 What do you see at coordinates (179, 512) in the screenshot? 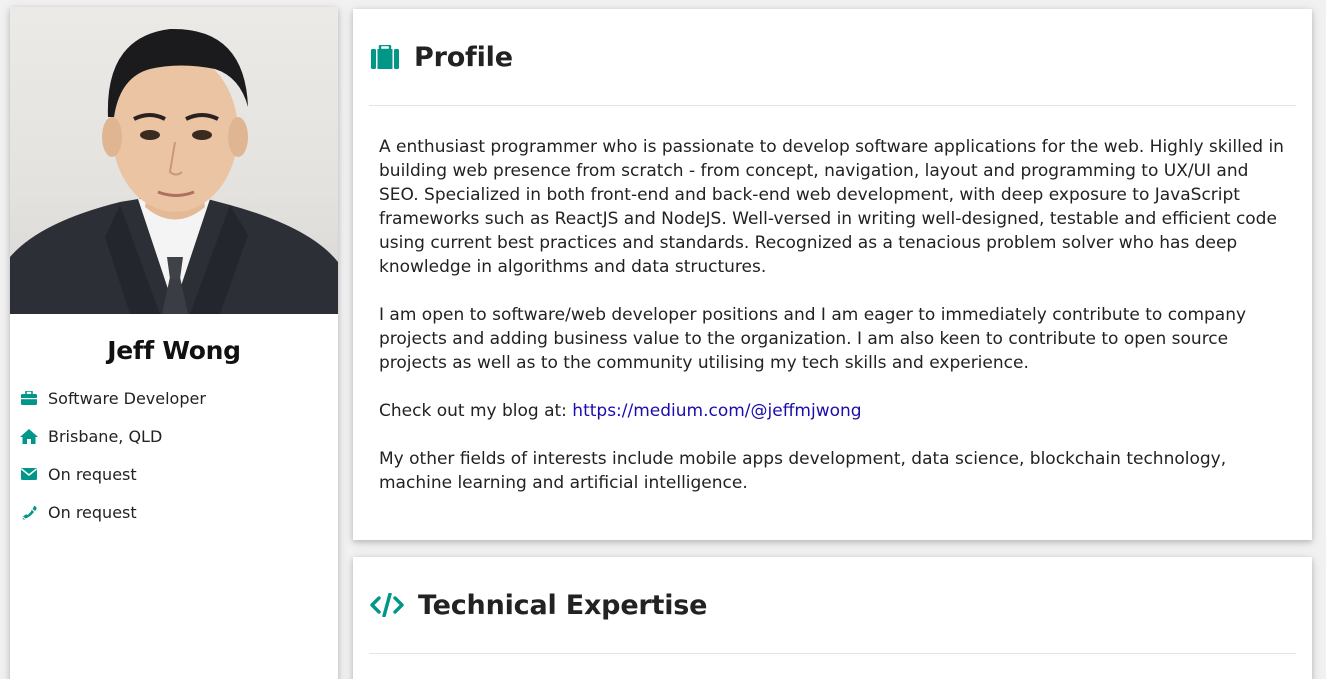
I see `detail-phone: On request` at bounding box center [179, 512].